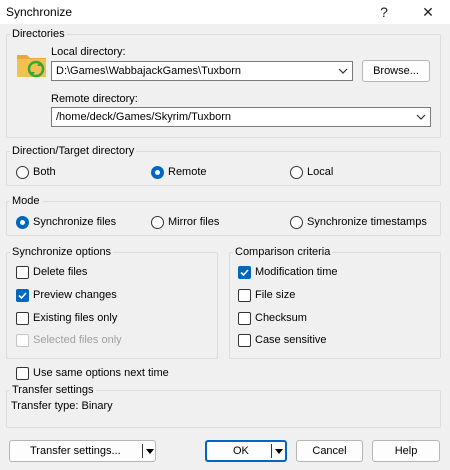  Describe the element at coordinates (88, 52) in the screenshot. I see `local-directory-label: Local directory:` at that location.